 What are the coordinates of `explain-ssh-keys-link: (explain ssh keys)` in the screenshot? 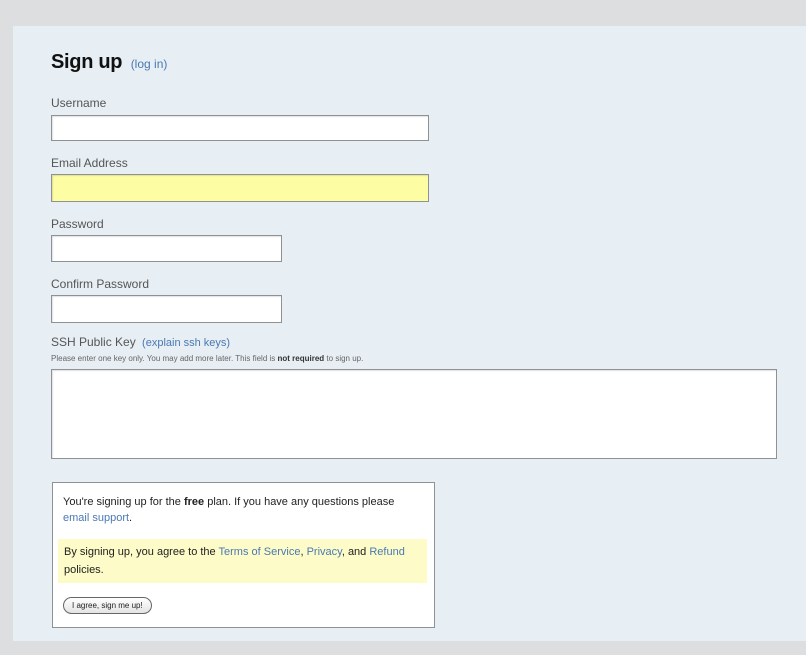 It's located at (186, 343).